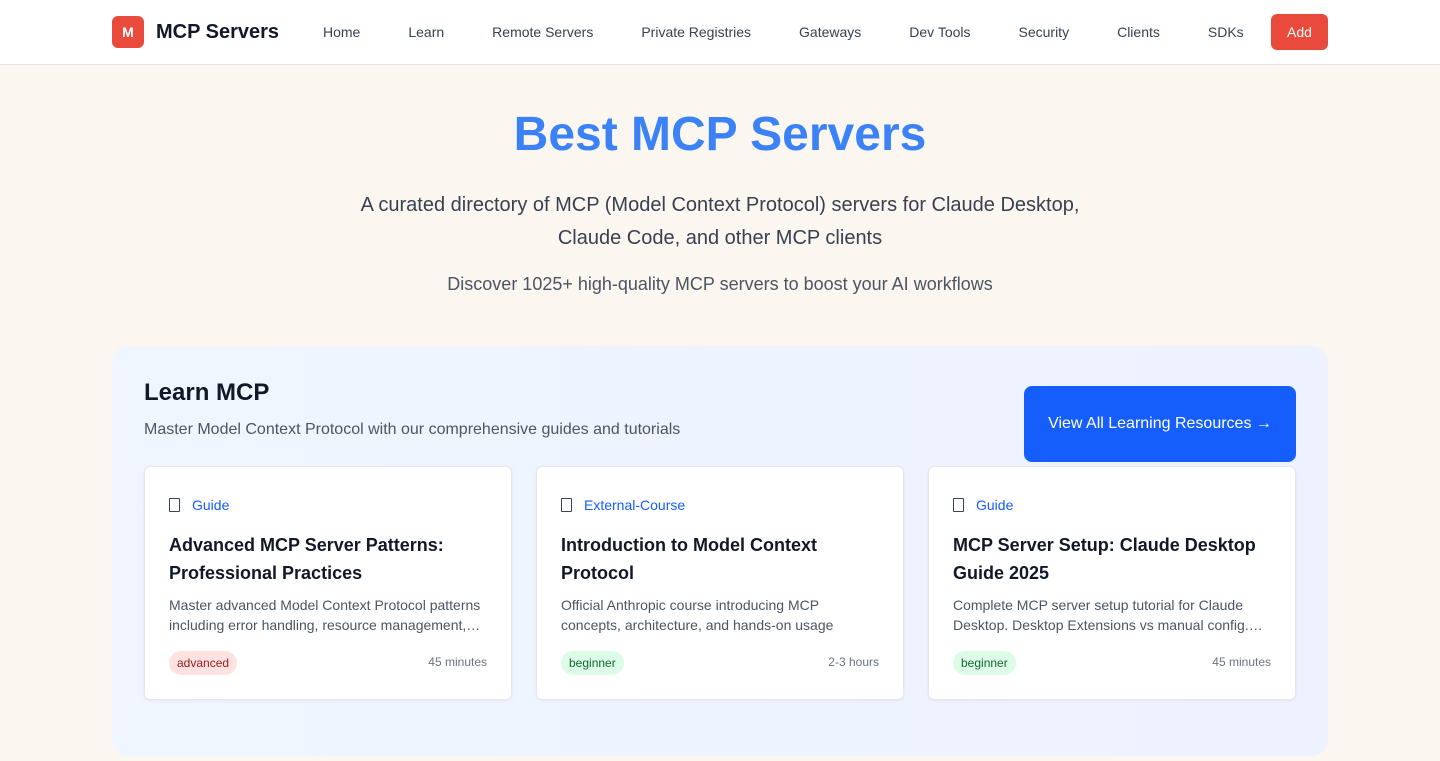 This screenshot has width=1440, height=761. Describe the element at coordinates (1226, 32) in the screenshot. I see `nav-sdks: SDKs` at that location.